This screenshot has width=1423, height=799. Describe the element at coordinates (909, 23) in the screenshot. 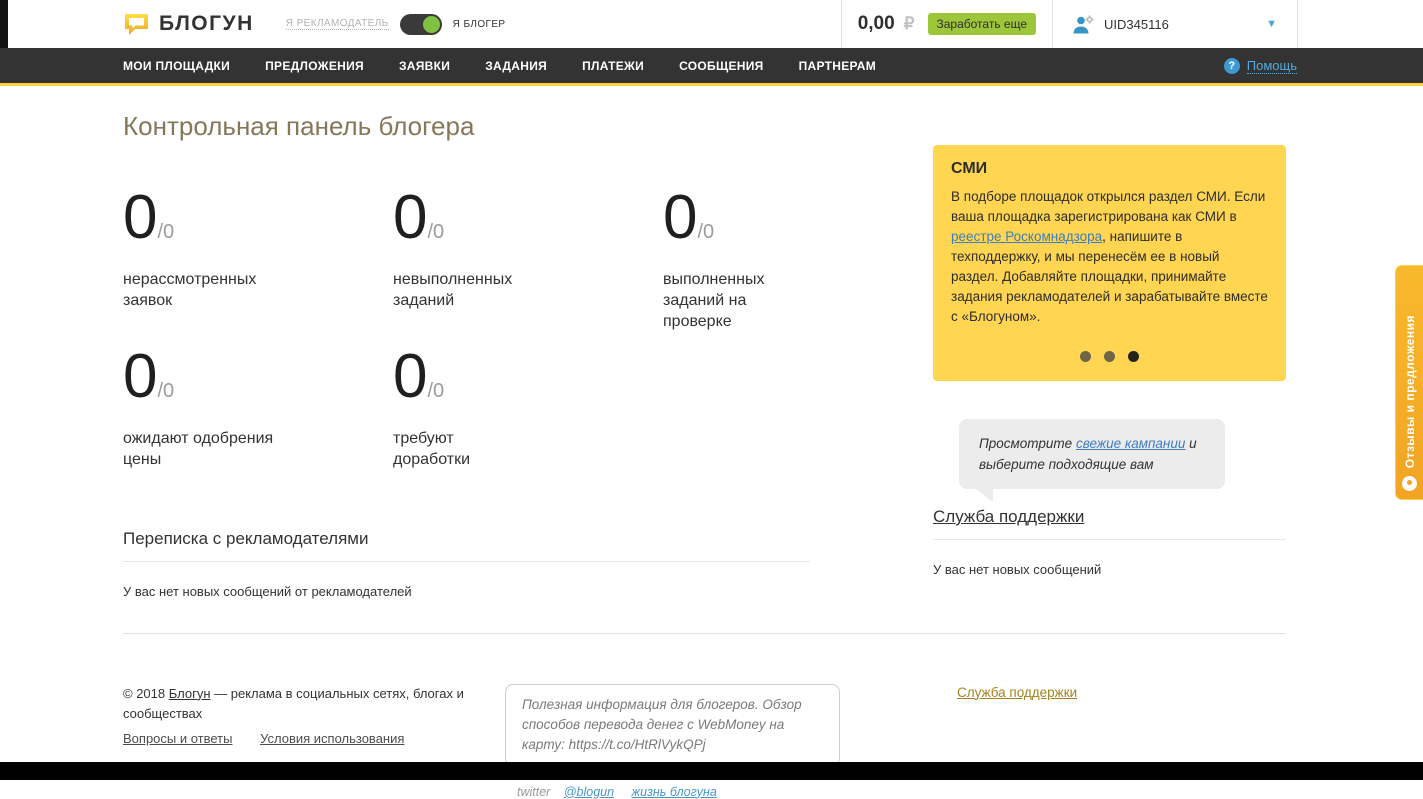

I see `ruble-currency-icon: ₽` at that location.